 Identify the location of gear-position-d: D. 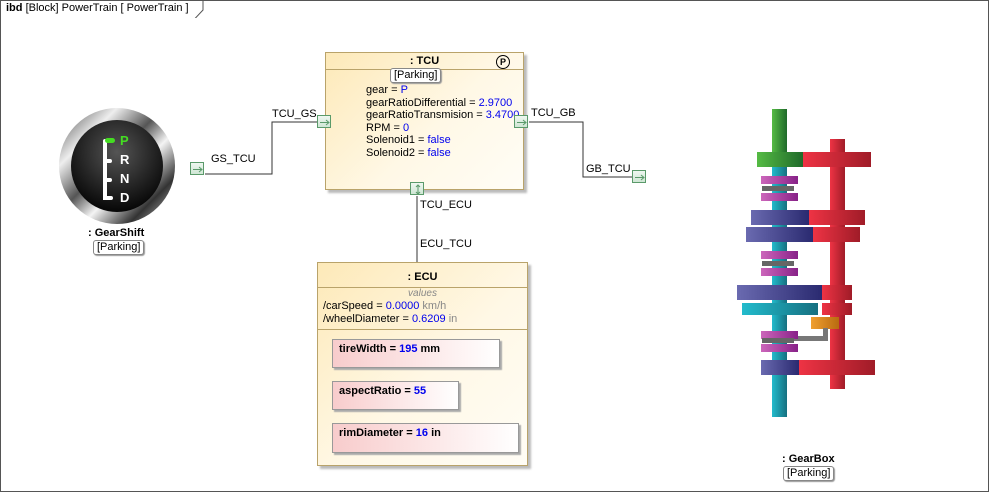
(125, 197).